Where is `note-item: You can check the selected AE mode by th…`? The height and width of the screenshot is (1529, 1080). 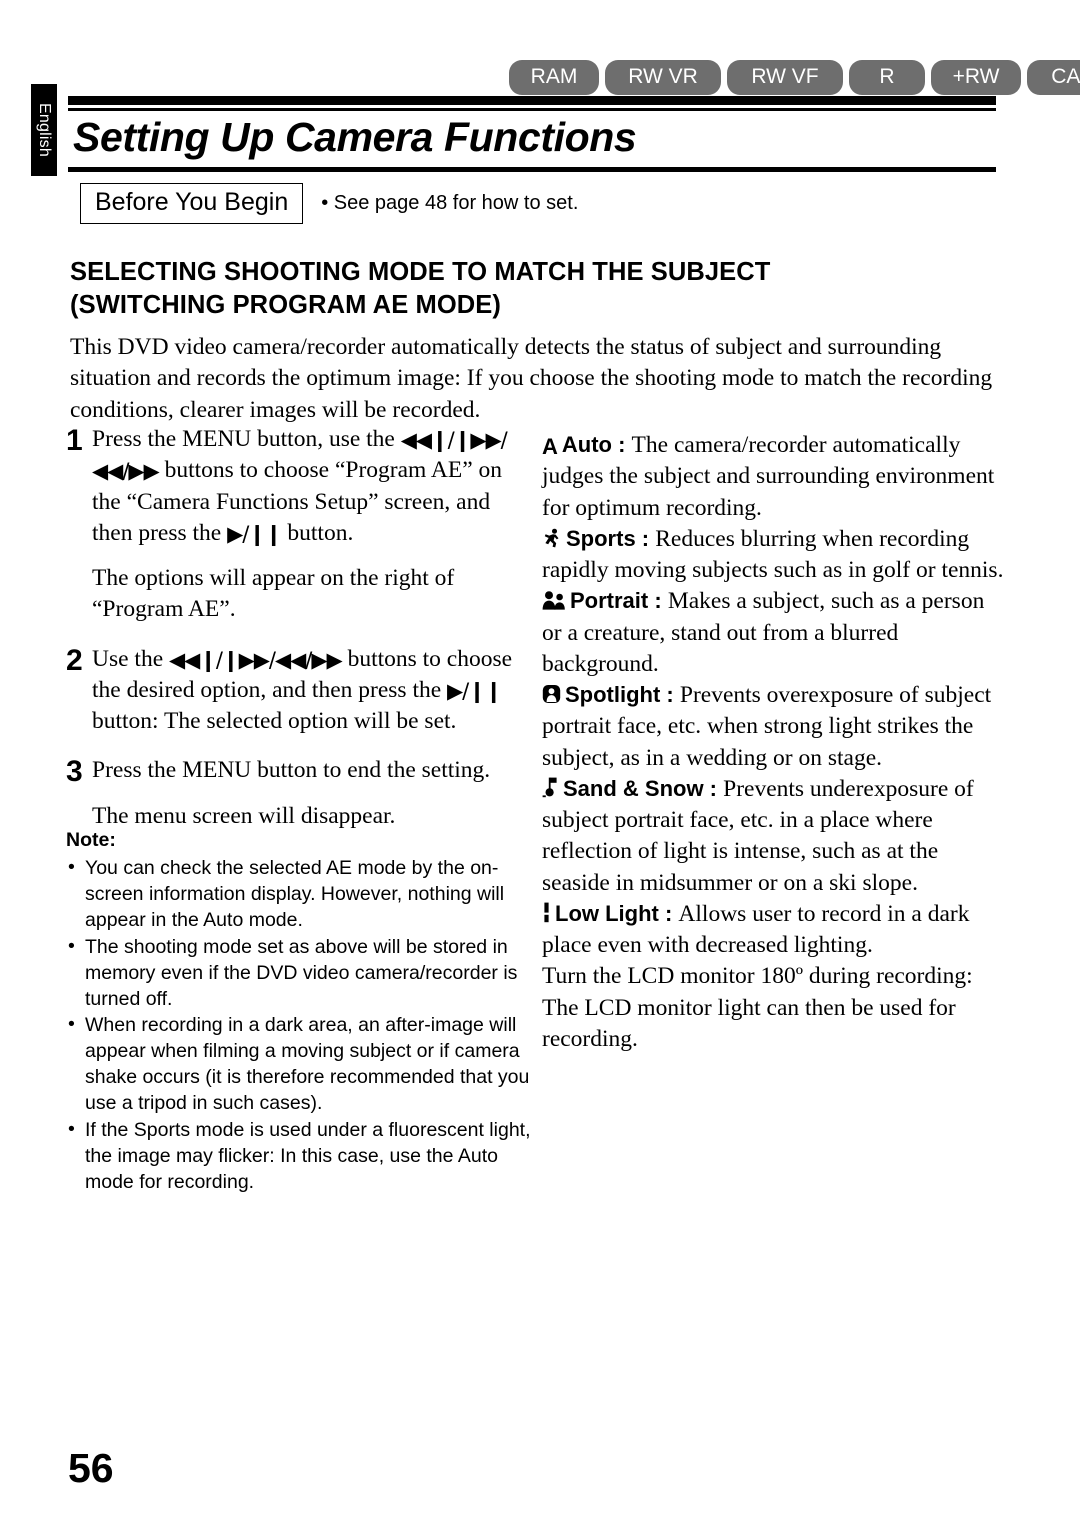
note-item: You can check the selected AE mode by th… is located at coordinates (300, 894).